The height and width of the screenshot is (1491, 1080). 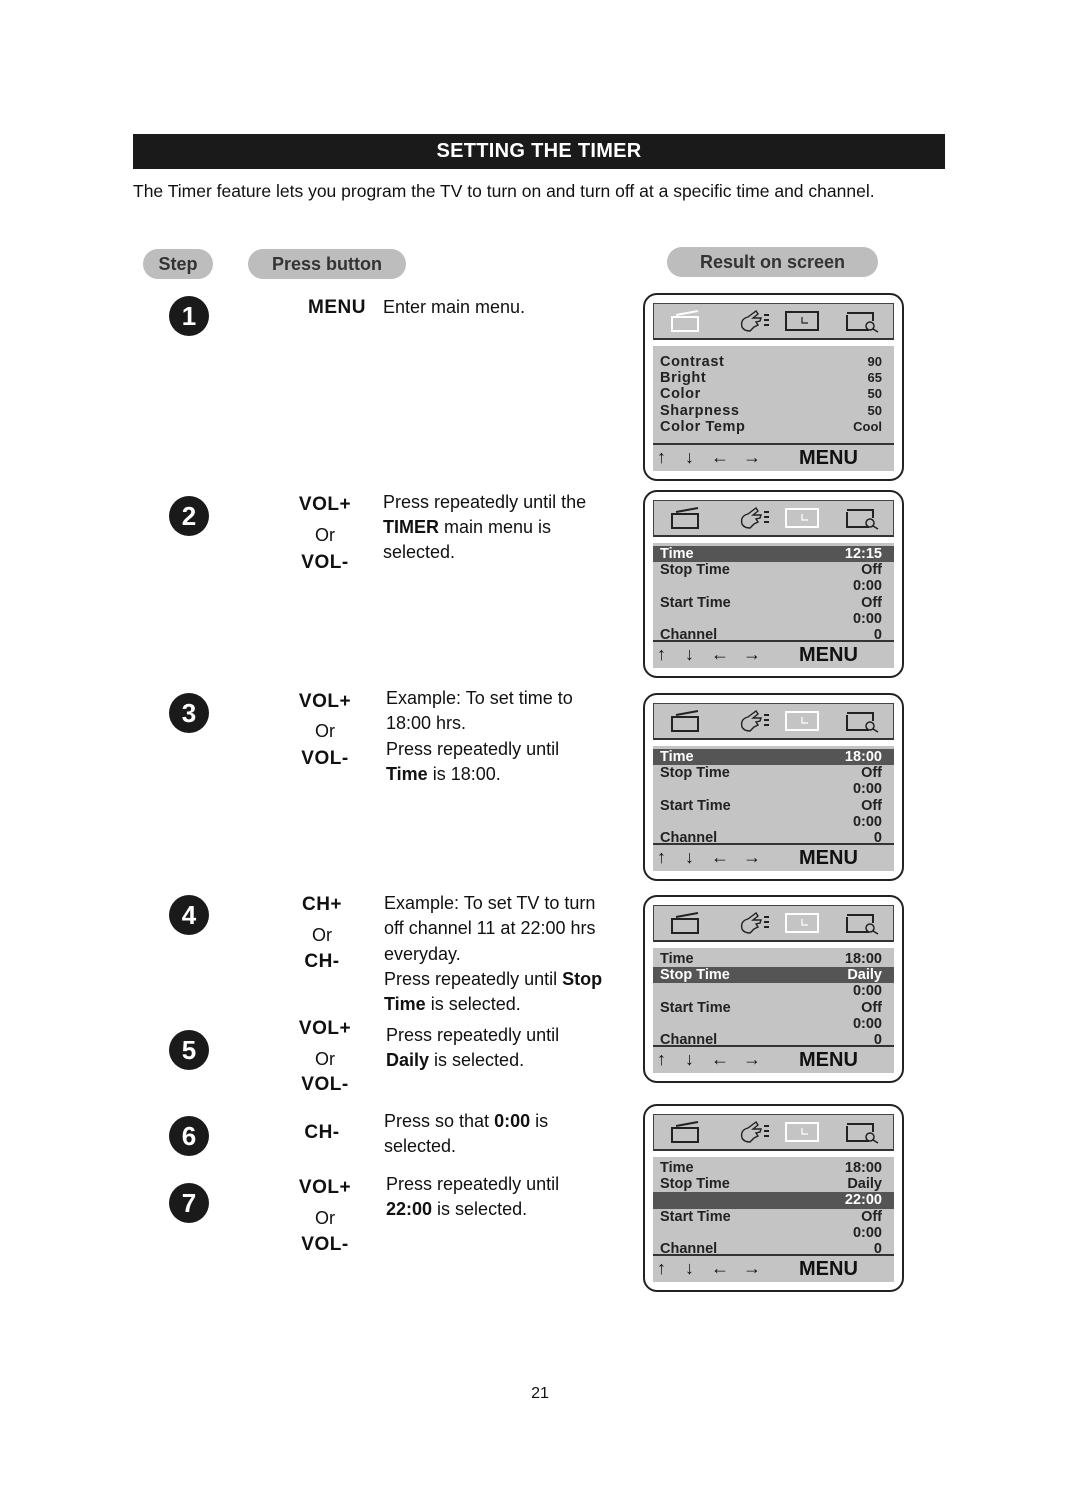 I want to click on osd-row: Color Temp Cool, so click(x=773, y=427).